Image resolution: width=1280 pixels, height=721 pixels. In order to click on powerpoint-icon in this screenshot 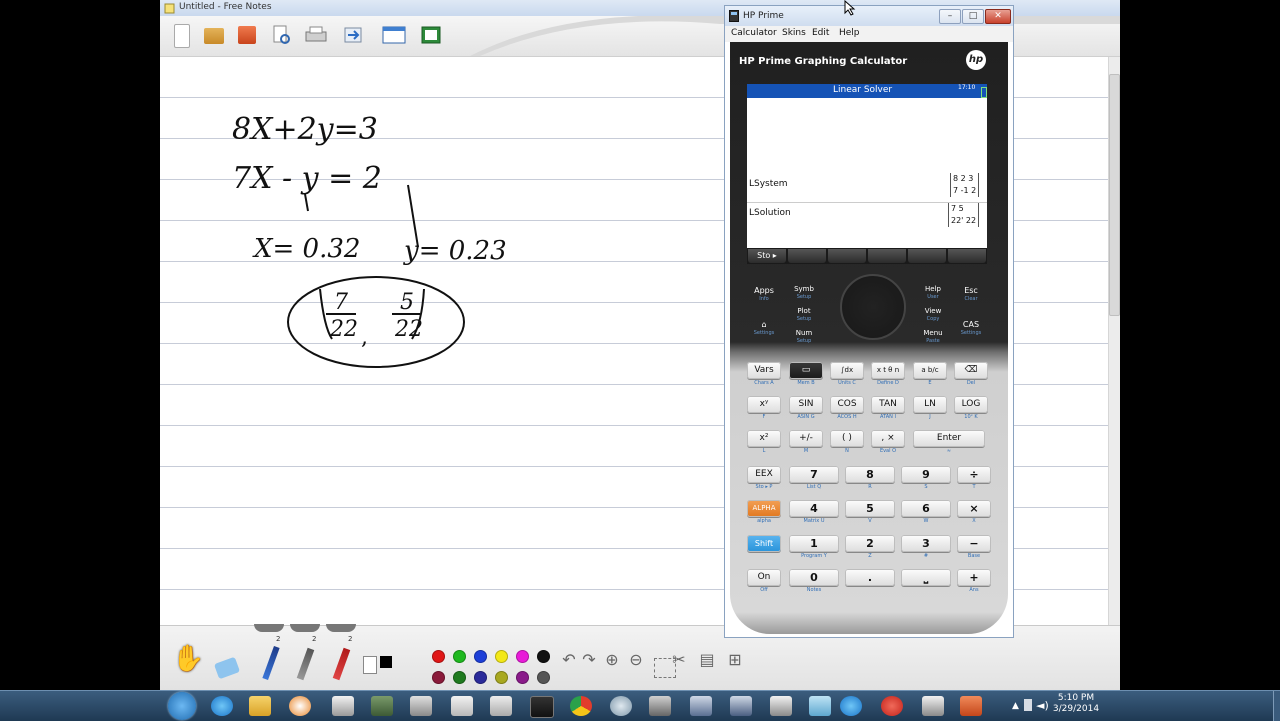, I will do `click(971, 706)`.